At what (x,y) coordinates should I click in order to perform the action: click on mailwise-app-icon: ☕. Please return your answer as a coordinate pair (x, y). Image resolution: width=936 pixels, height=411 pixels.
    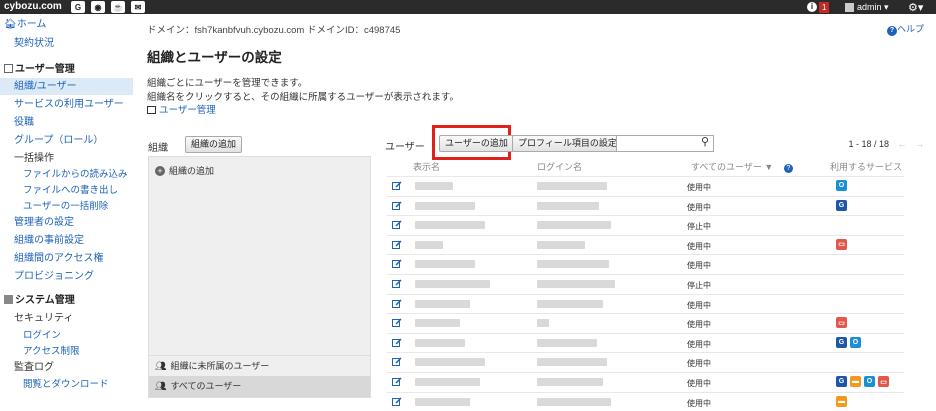
    Looking at the image, I should click on (118, 7).